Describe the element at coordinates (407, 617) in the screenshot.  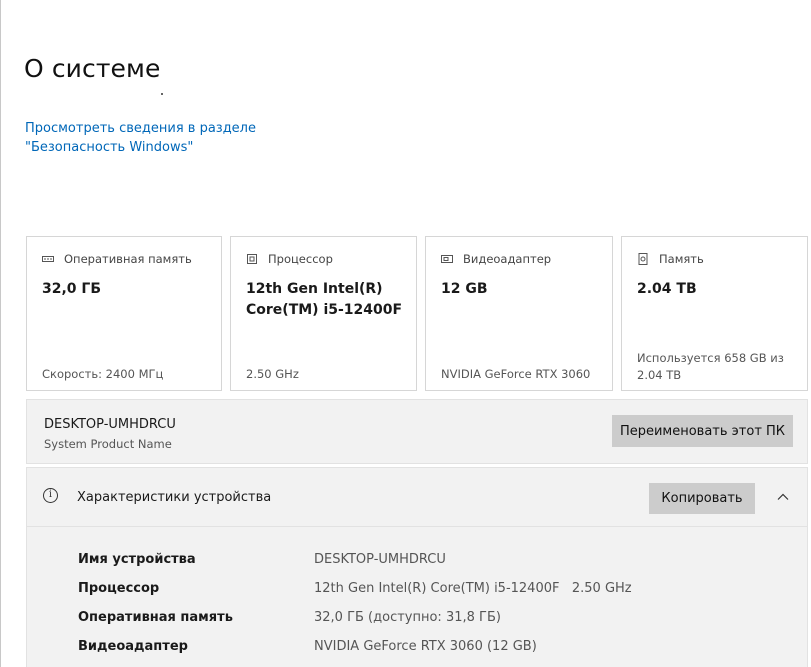
I see `spec-value: 32,0 ГБ (доступно: 31,8 ГБ)` at that location.